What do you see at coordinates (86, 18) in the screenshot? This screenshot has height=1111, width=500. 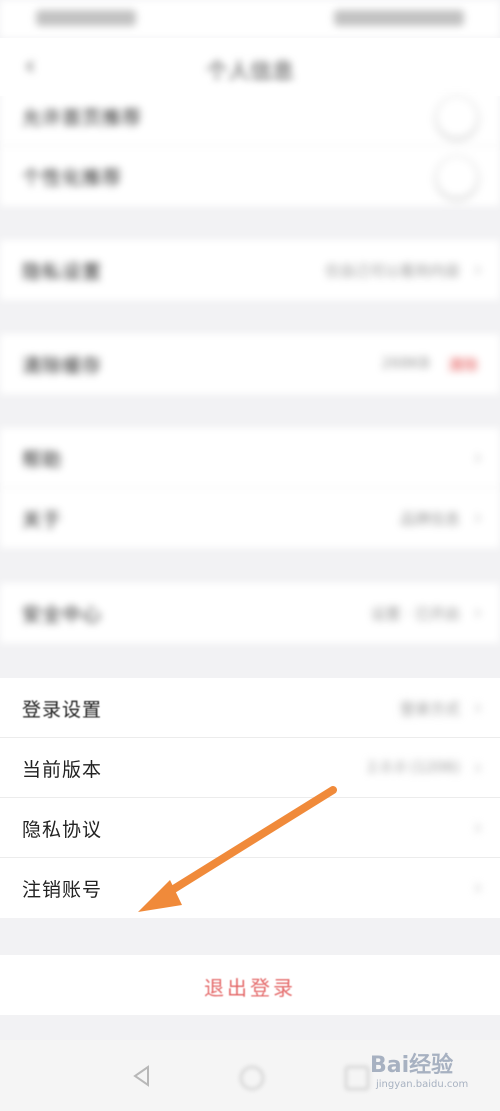 I see `signal-indicators` at bounding box center [86, 18].